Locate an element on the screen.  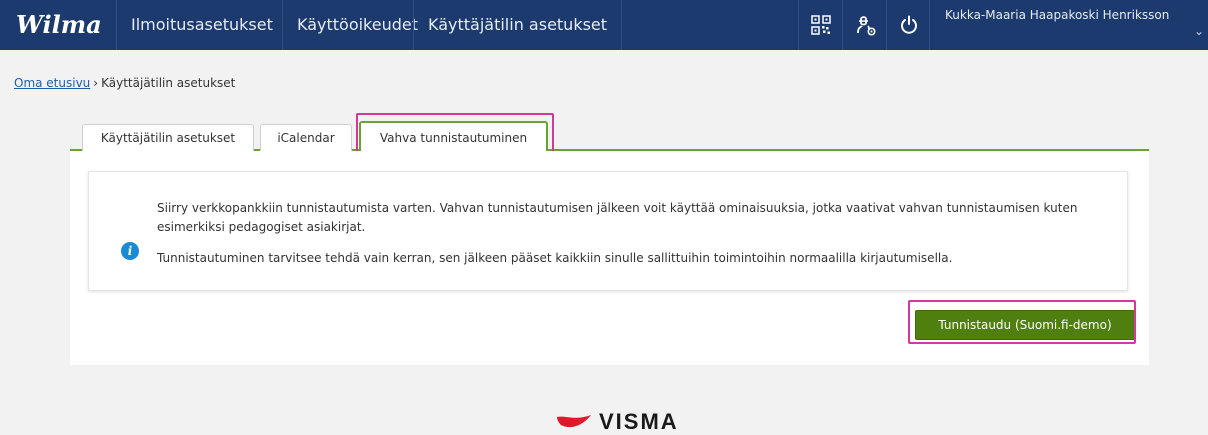
qr-code-icon is located at coordinates (821, 25).